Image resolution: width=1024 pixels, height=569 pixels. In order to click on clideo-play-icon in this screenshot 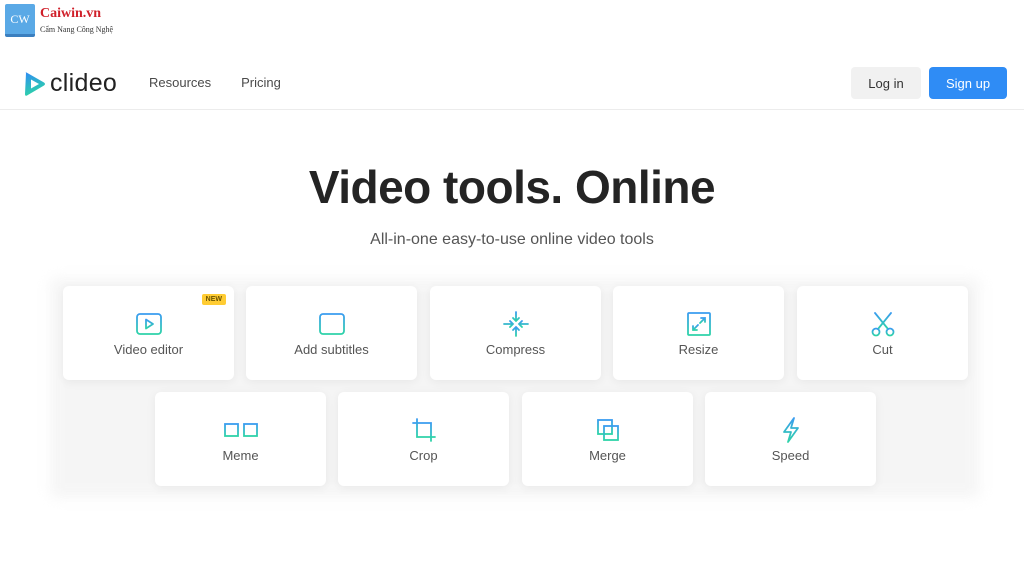, I will do `click(35, 83)`.